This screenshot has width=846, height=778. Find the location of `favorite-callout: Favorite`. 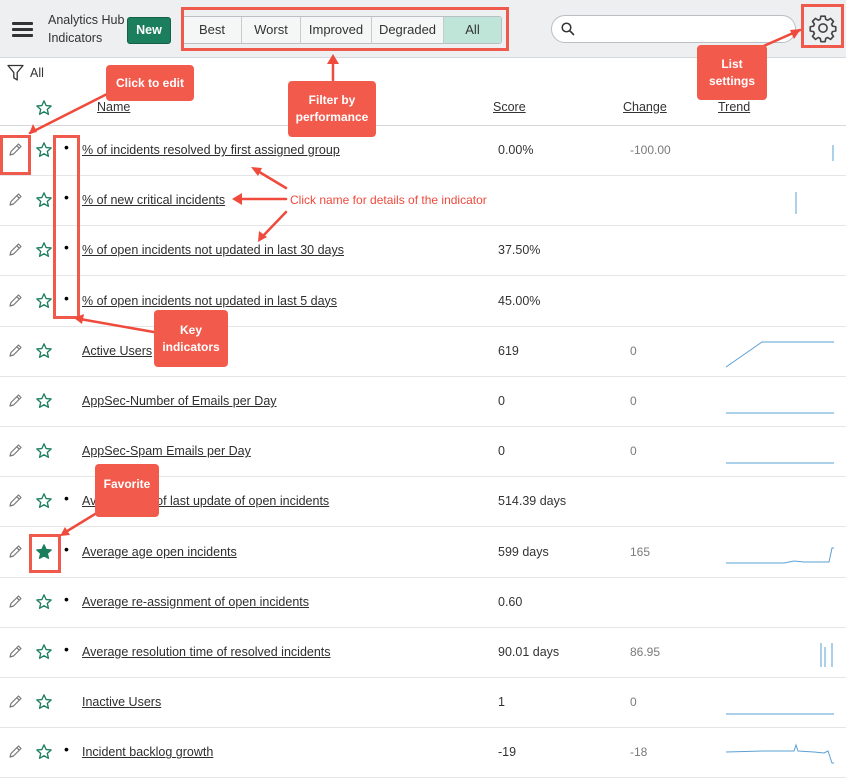

favorite-callout: Favorite is located at coordinates (127, 490).